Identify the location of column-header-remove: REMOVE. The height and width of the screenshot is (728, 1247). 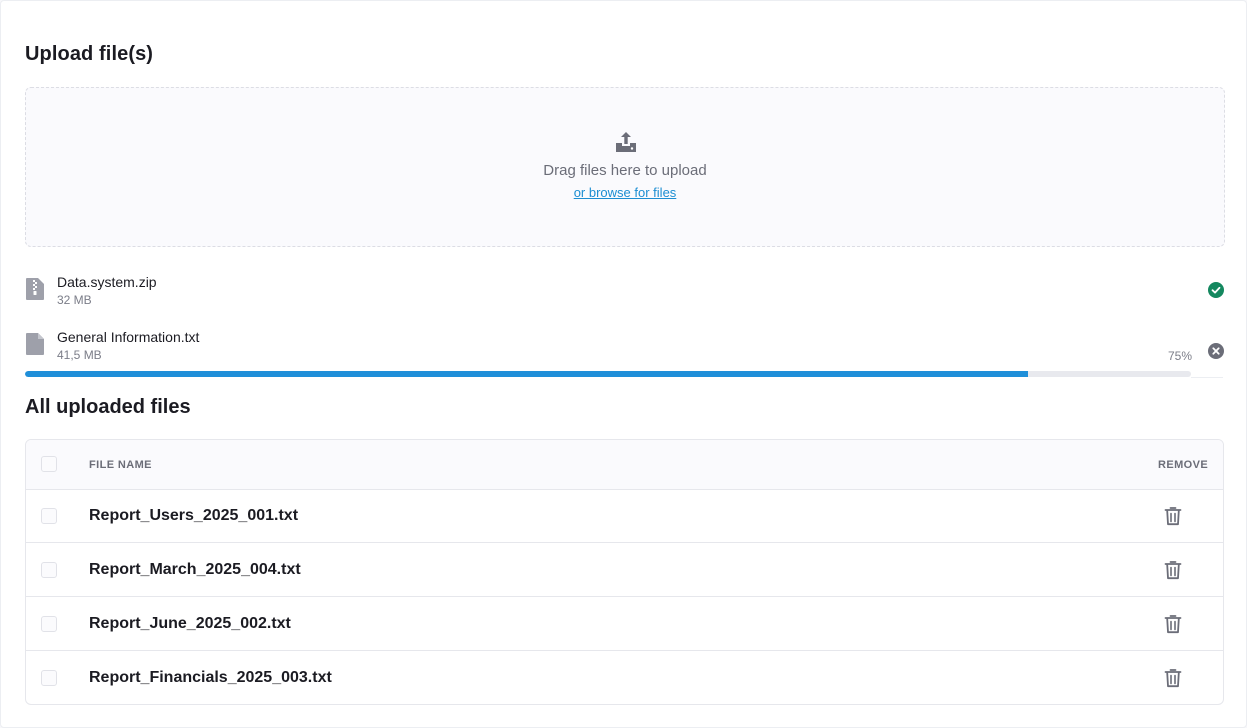
(1183, 465).